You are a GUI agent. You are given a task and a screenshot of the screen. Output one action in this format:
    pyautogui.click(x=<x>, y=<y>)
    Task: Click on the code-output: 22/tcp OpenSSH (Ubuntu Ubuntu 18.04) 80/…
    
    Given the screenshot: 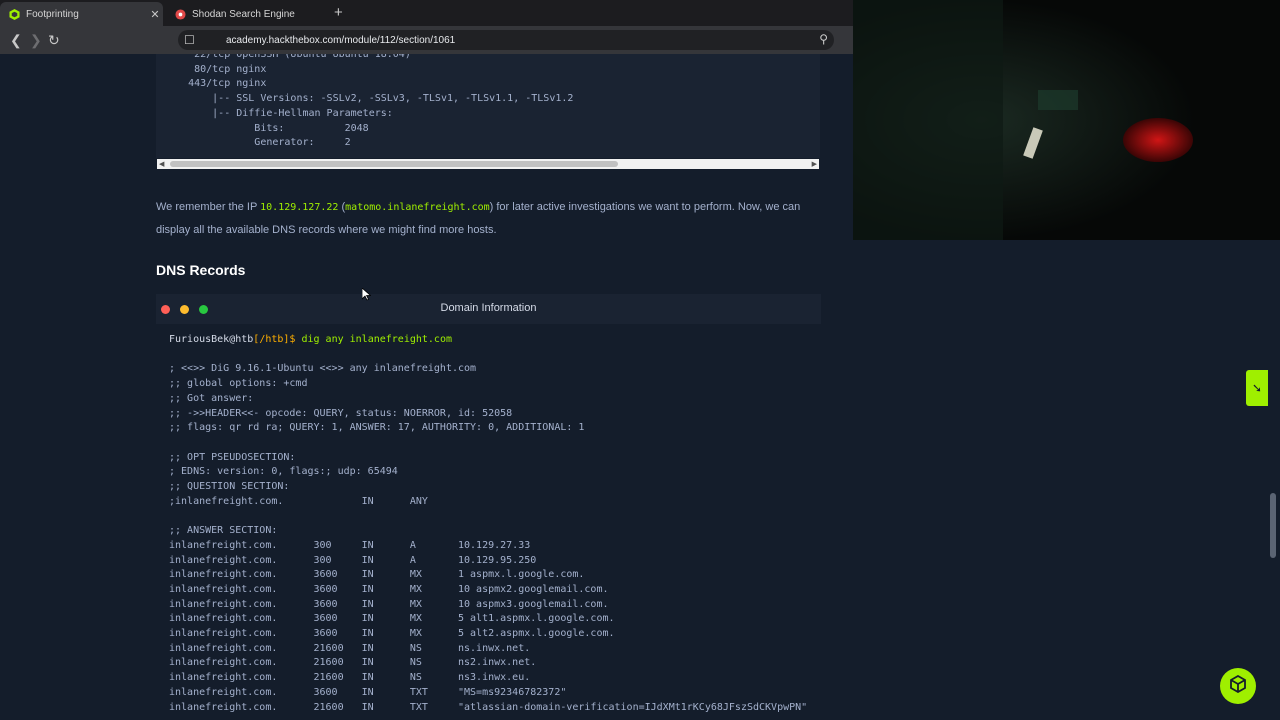 What is the action you would take?
    pyautogui.click(x=381, y=101)
    